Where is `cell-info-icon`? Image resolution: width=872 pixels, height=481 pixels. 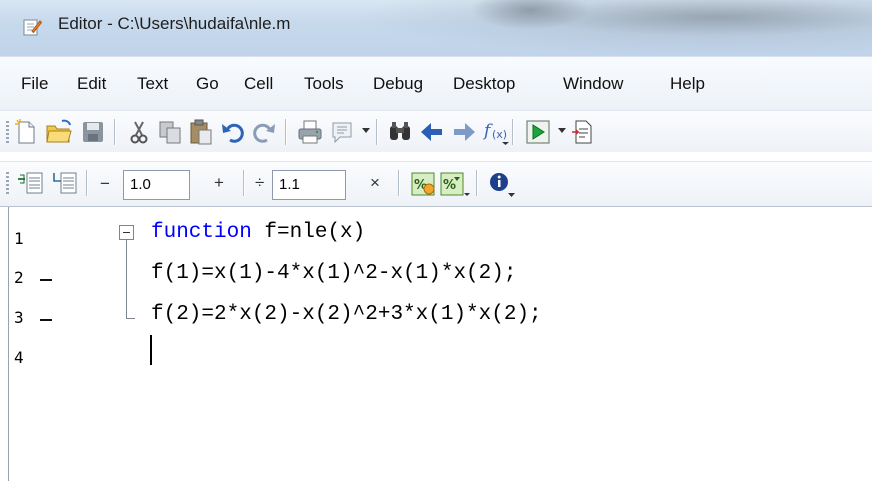 cell-info-icon is located at coordinates (502, 185).